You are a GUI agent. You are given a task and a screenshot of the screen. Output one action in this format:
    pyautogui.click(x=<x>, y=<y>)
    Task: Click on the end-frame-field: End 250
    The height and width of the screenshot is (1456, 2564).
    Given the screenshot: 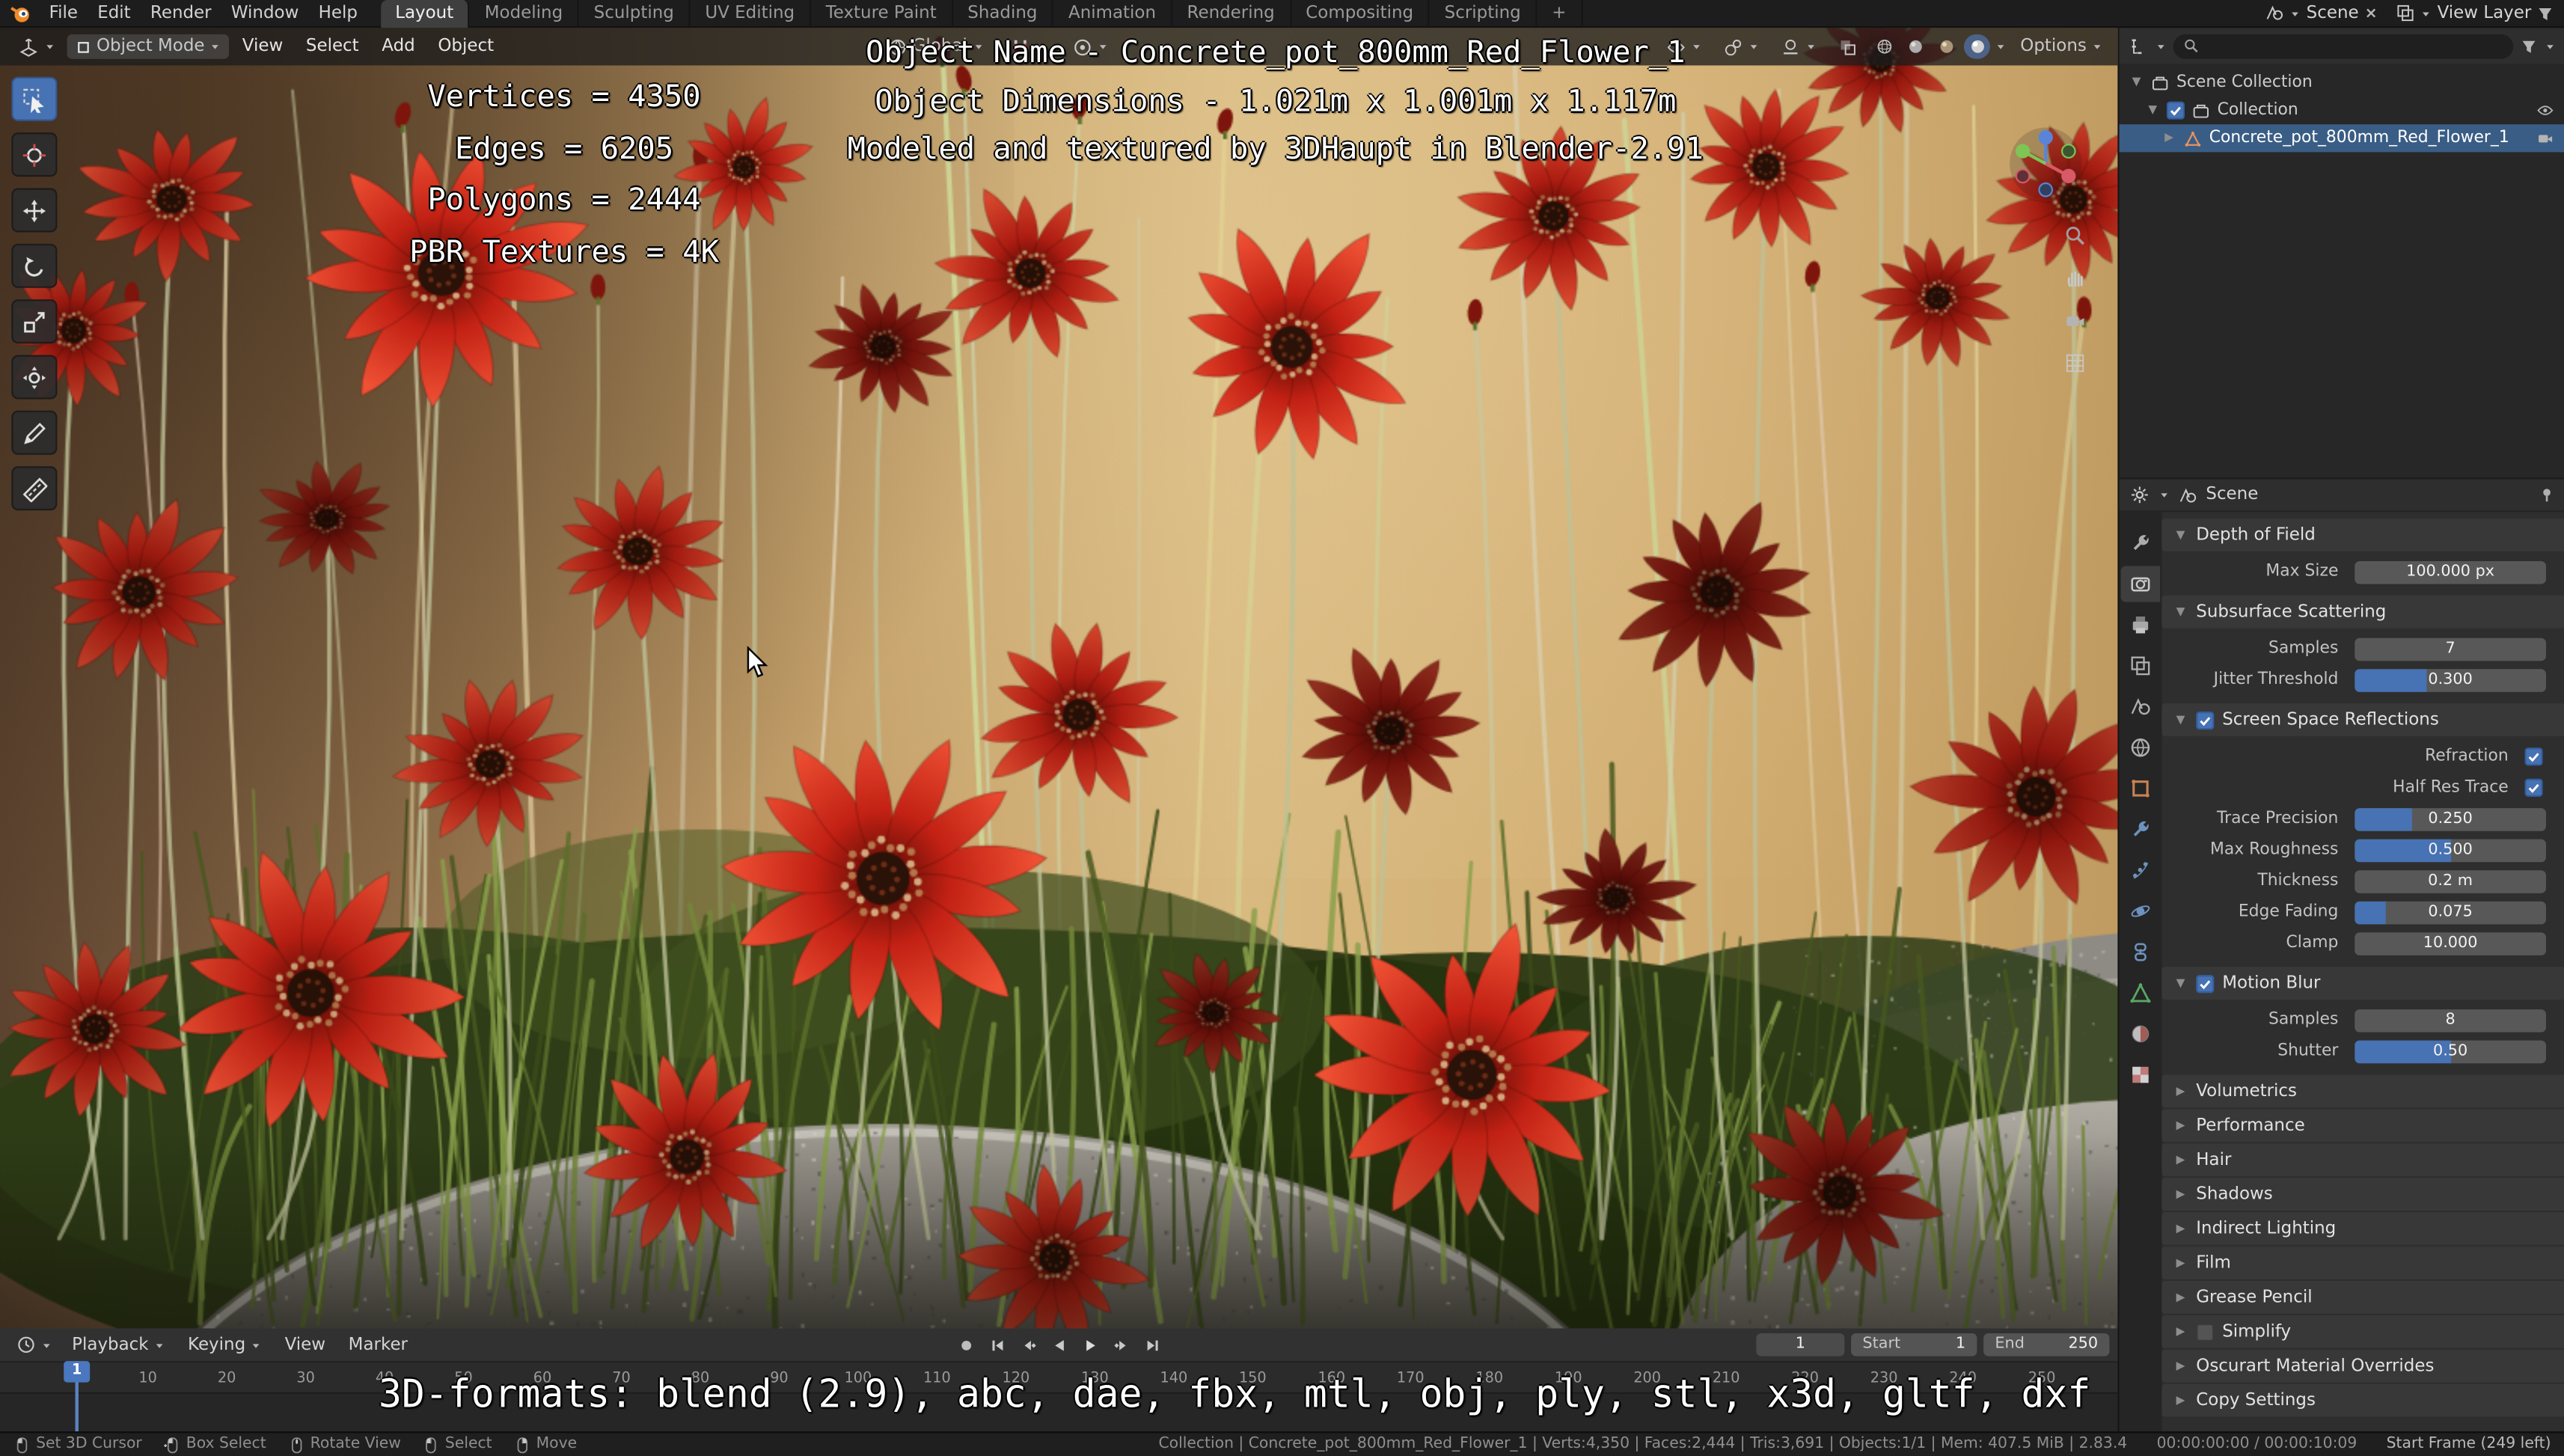 What is the action you would take?
    pyautogui.click(x=2046, y=1344)
    